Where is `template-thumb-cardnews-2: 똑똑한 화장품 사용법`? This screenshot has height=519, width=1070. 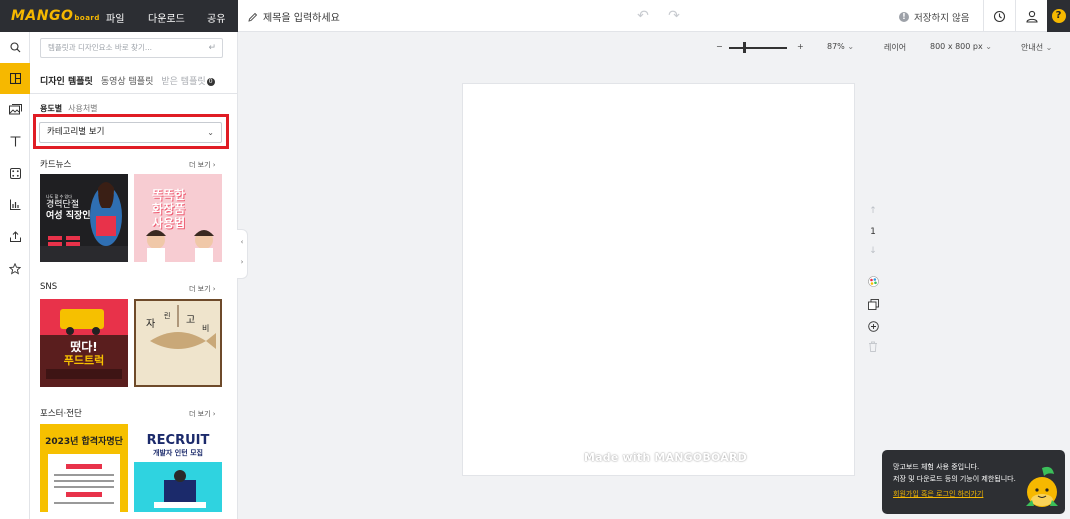 template-thumb-cardnews-2: 똑똑한 화장품 사용법 is located at coordinates (178, 218).